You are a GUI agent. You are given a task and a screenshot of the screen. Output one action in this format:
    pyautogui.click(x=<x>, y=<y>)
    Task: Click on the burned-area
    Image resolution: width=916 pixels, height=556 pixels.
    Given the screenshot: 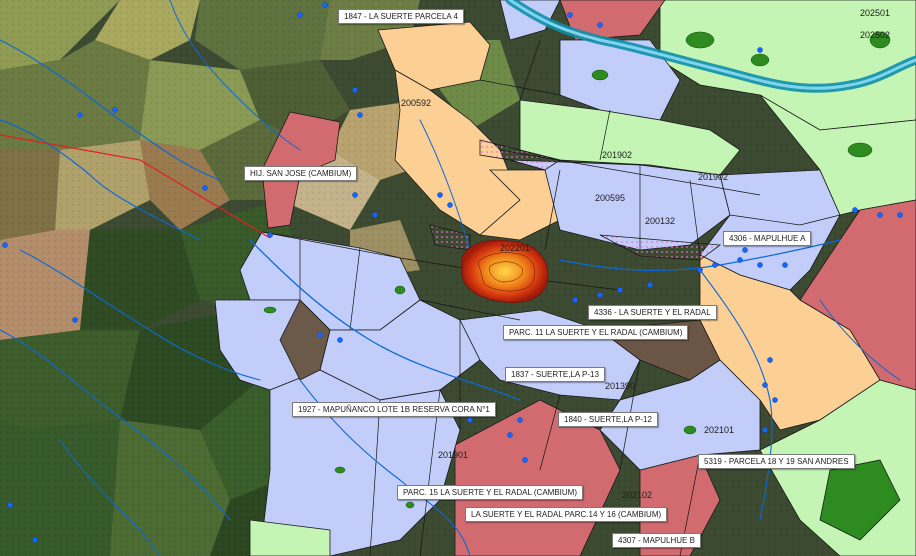 What is the action you would take?
    pyautogui.click(x=505, y=271)
    